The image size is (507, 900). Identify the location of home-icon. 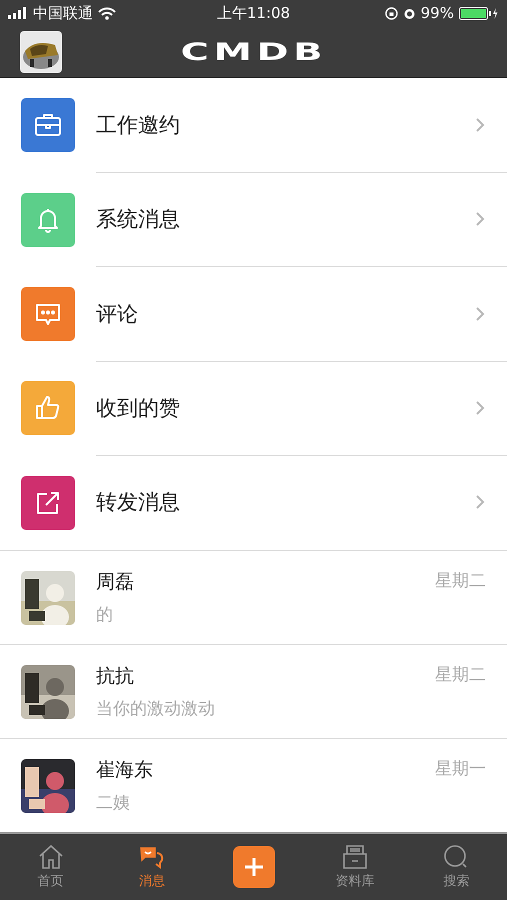
(50, 857).